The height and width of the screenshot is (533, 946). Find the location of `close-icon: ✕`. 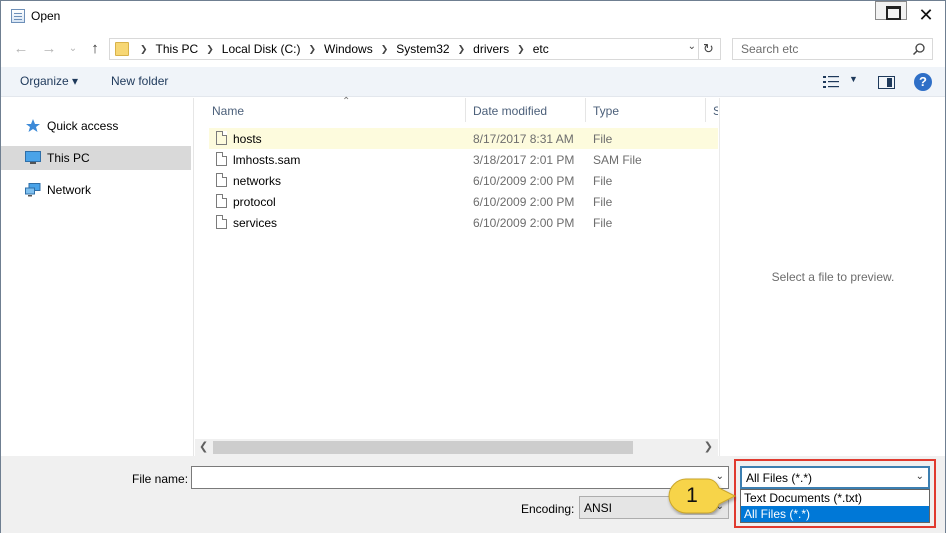

close-icon: ✕ is located at coordinates (926, 15).